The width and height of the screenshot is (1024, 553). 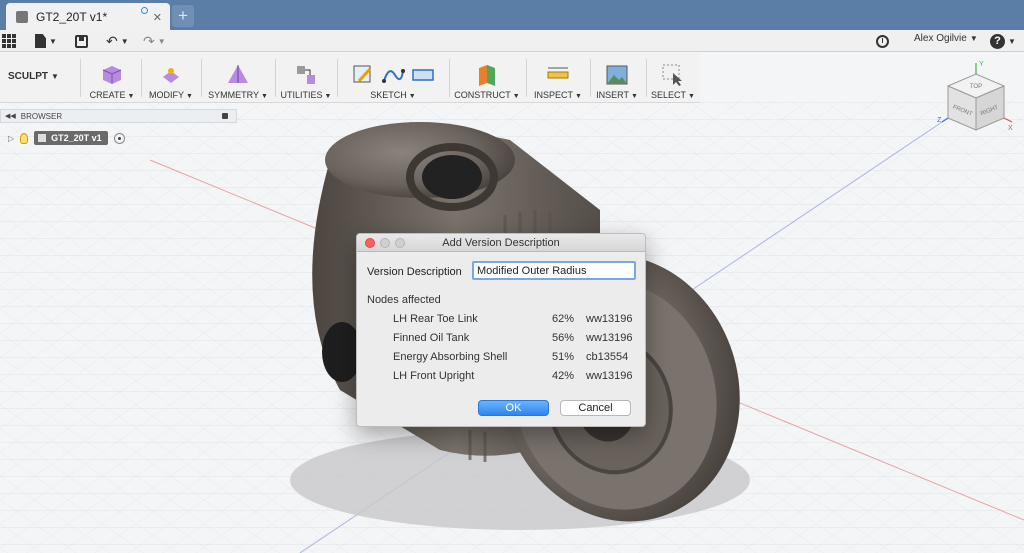 I want to click on node-percent: 56%, so click(x=563, y=337).